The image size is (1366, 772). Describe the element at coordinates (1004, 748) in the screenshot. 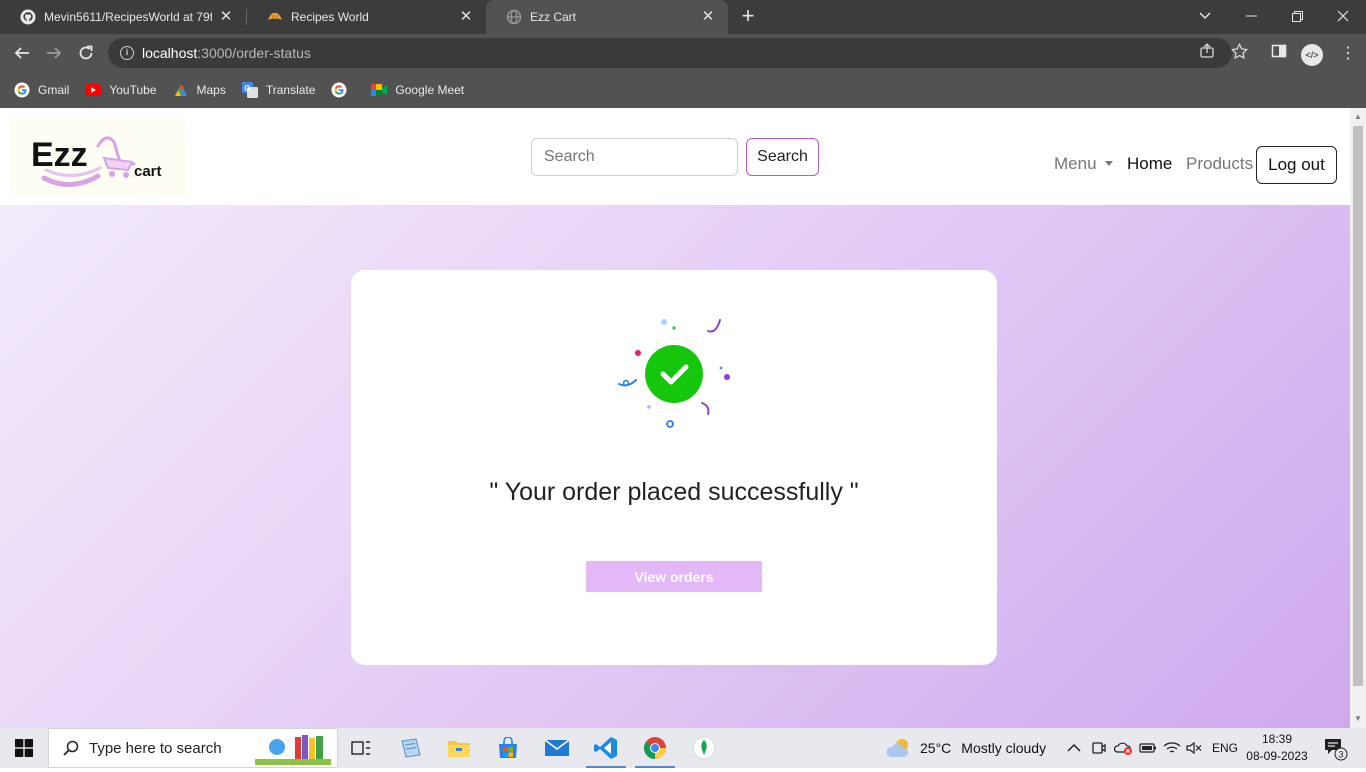

I see `weather-condition: Mostly cloudy` at that location.